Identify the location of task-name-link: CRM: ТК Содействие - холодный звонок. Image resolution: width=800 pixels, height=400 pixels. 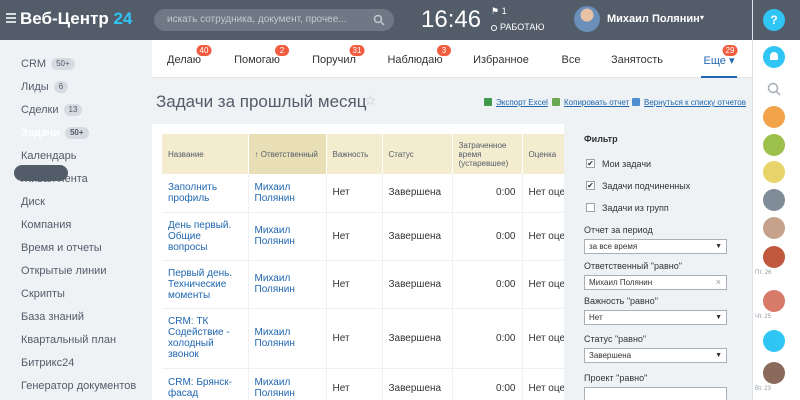
(205, 338).